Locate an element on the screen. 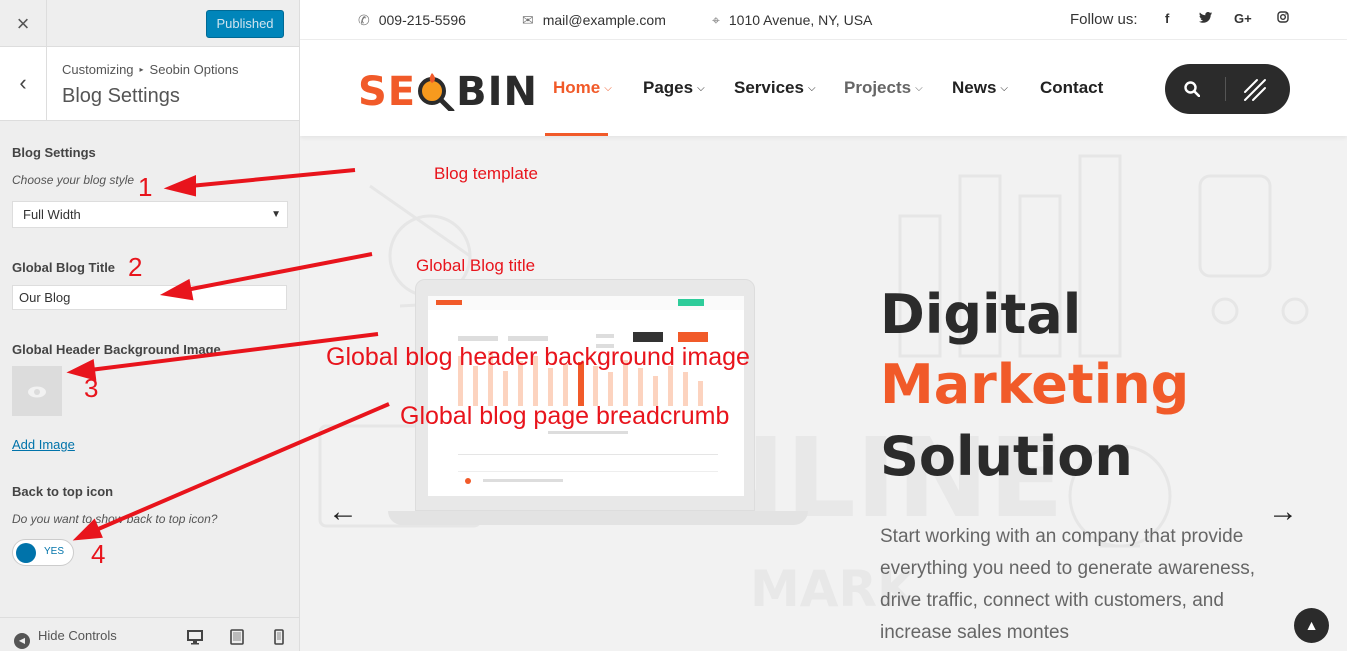 The image size is (1347, 651). chevron-up-icon: ▲ is located at coordinates (1311, 625).